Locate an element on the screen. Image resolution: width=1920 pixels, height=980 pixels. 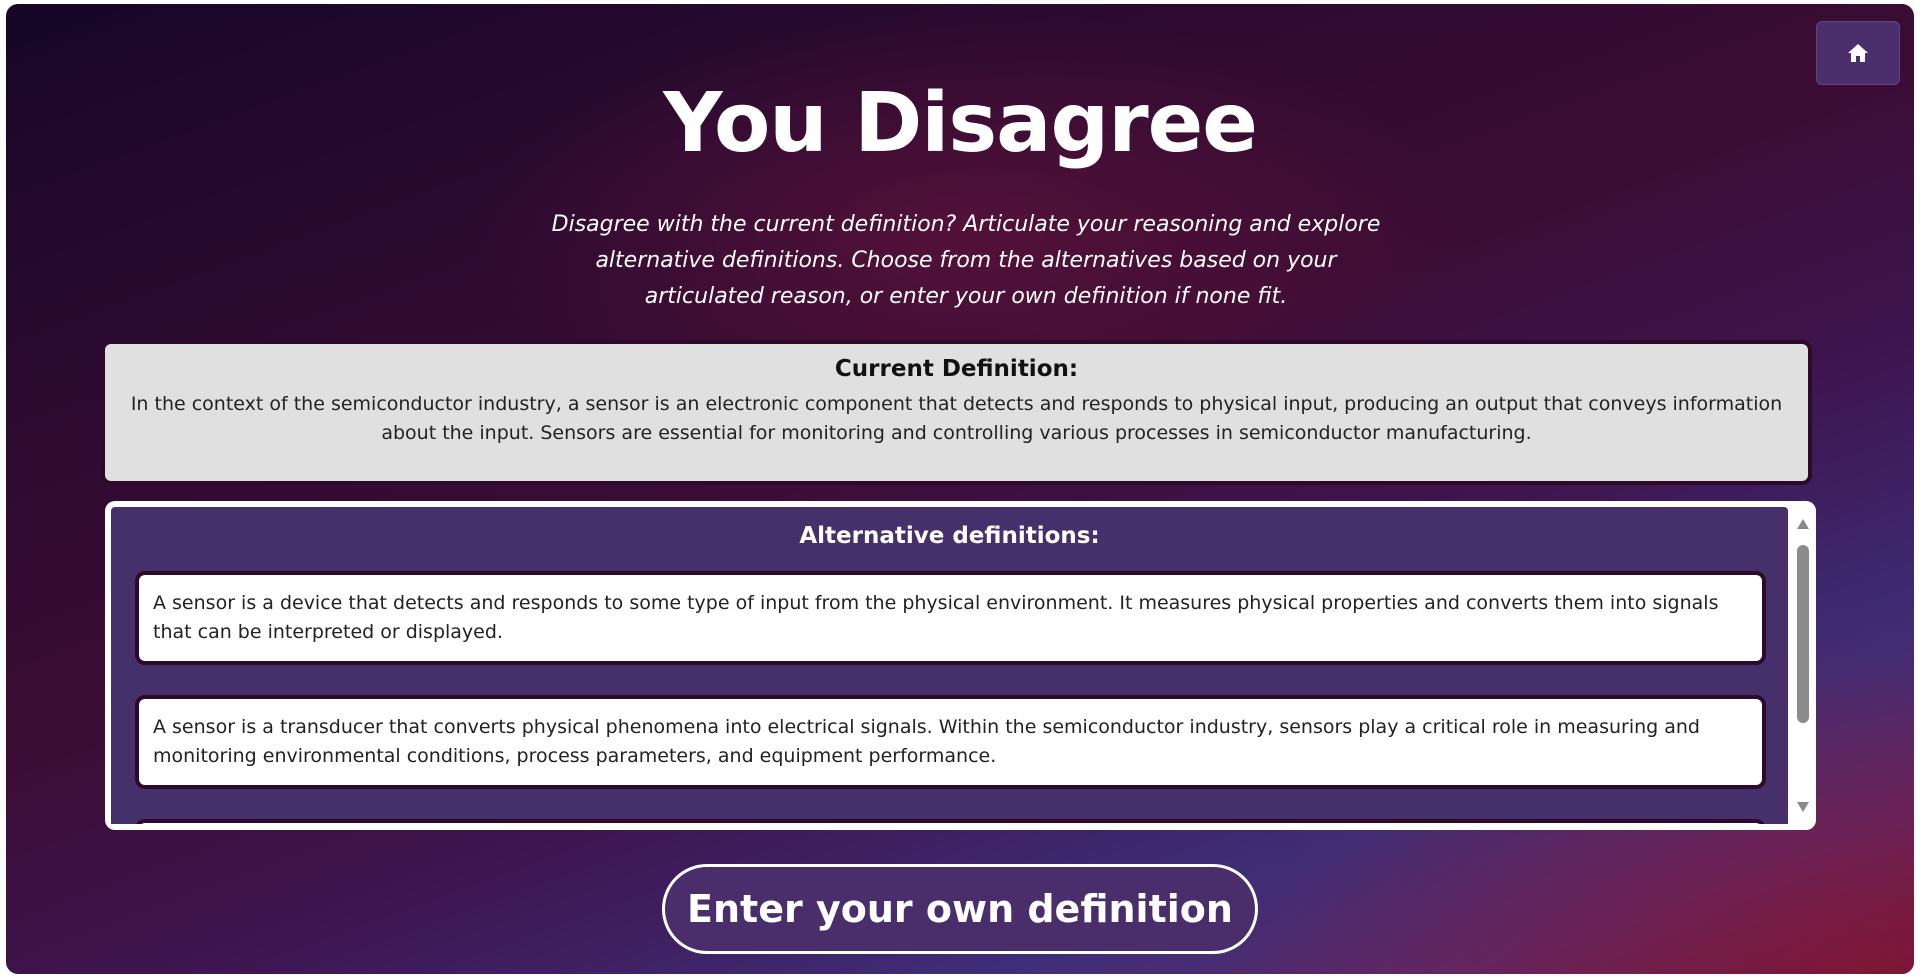
current-definition-heading: Current Definition: is located at coordinates (956, 369).